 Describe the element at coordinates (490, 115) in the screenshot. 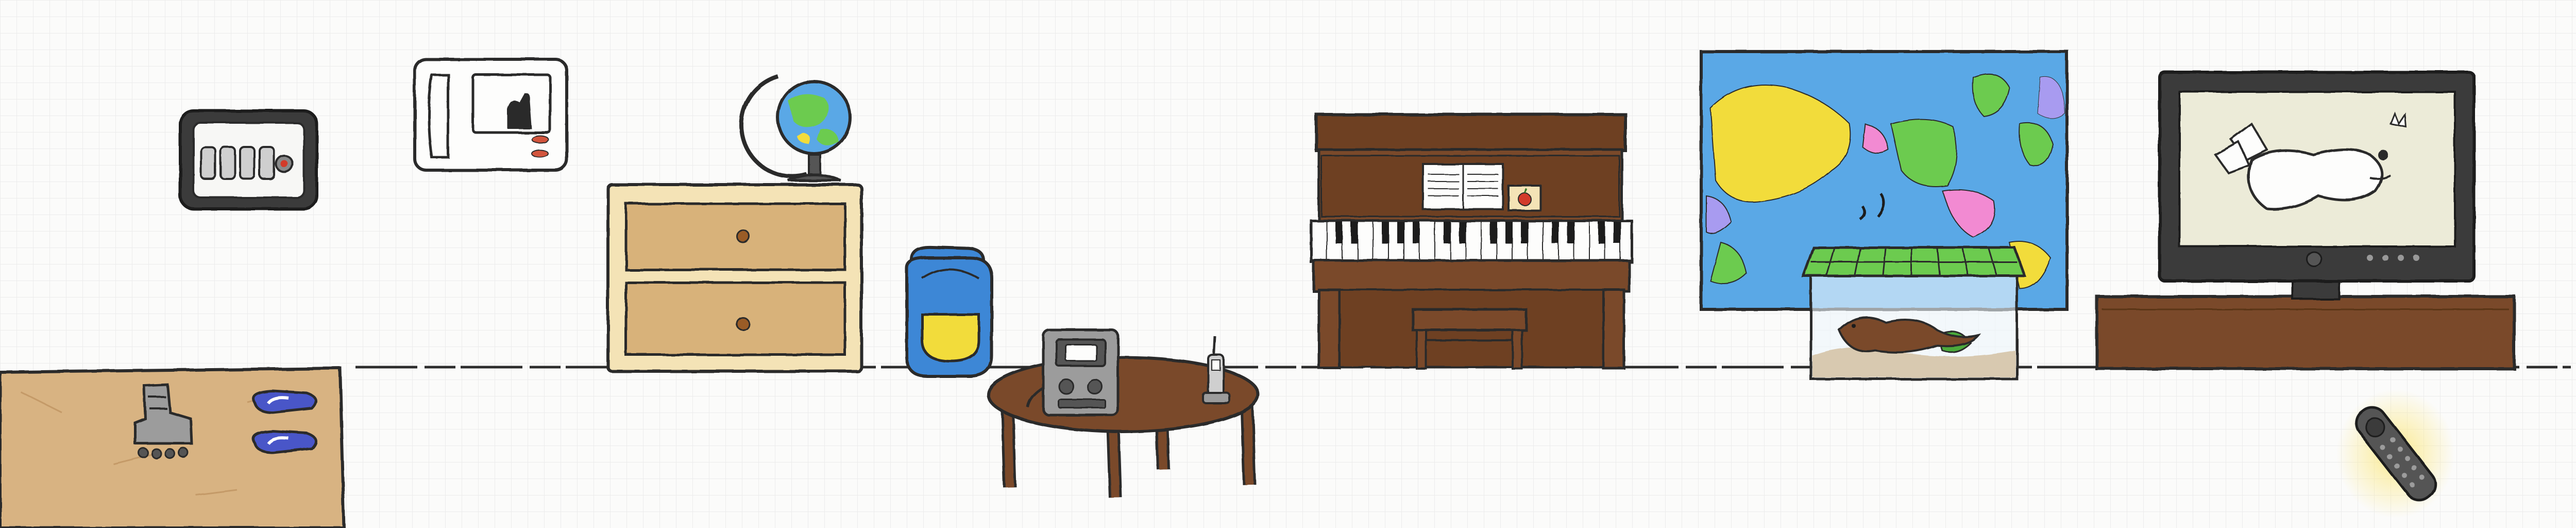

I see `door-intercom-phone` at that location.